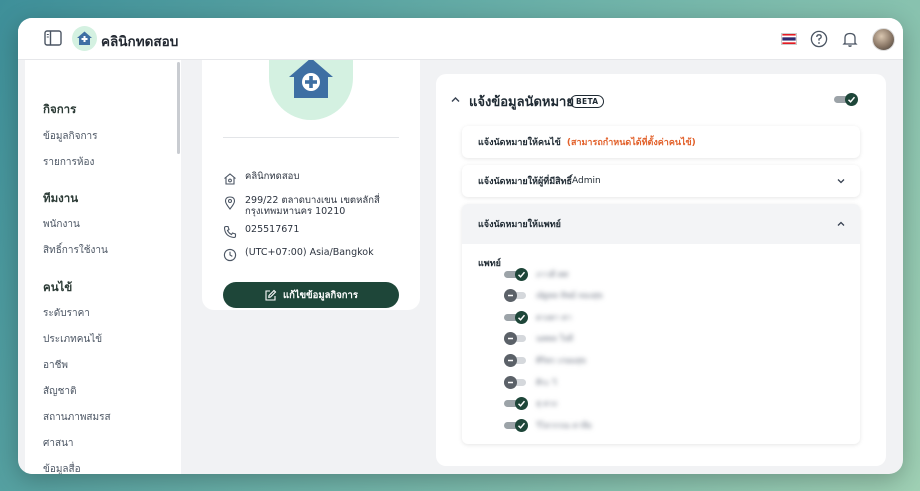  Describe the element at coordinates (55, 365) in the screenshot. I see `sidebar-item-occupation: อาชีพ` at that location.